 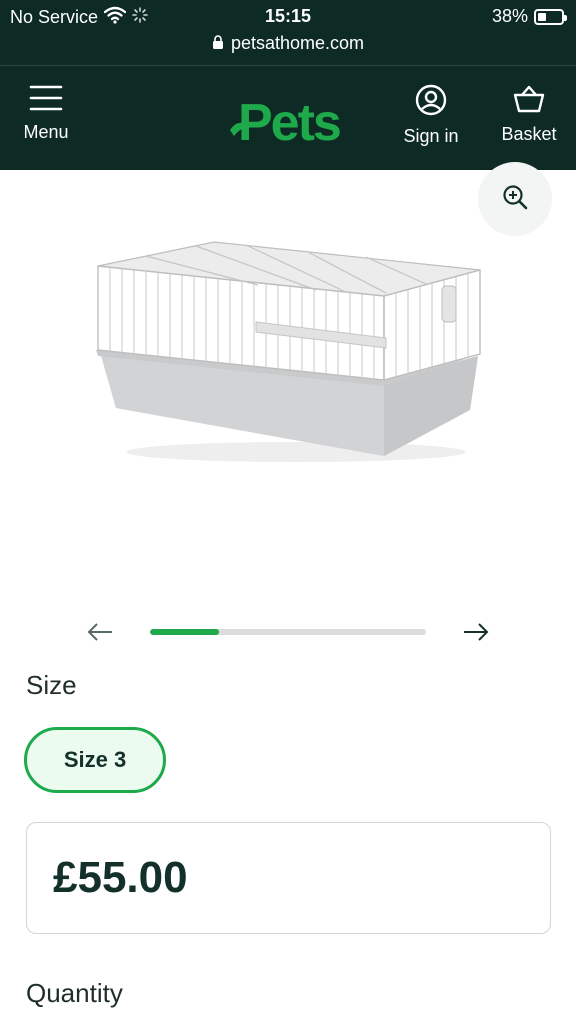 I want to click on previous-image-button, so click(x=100, y=632).